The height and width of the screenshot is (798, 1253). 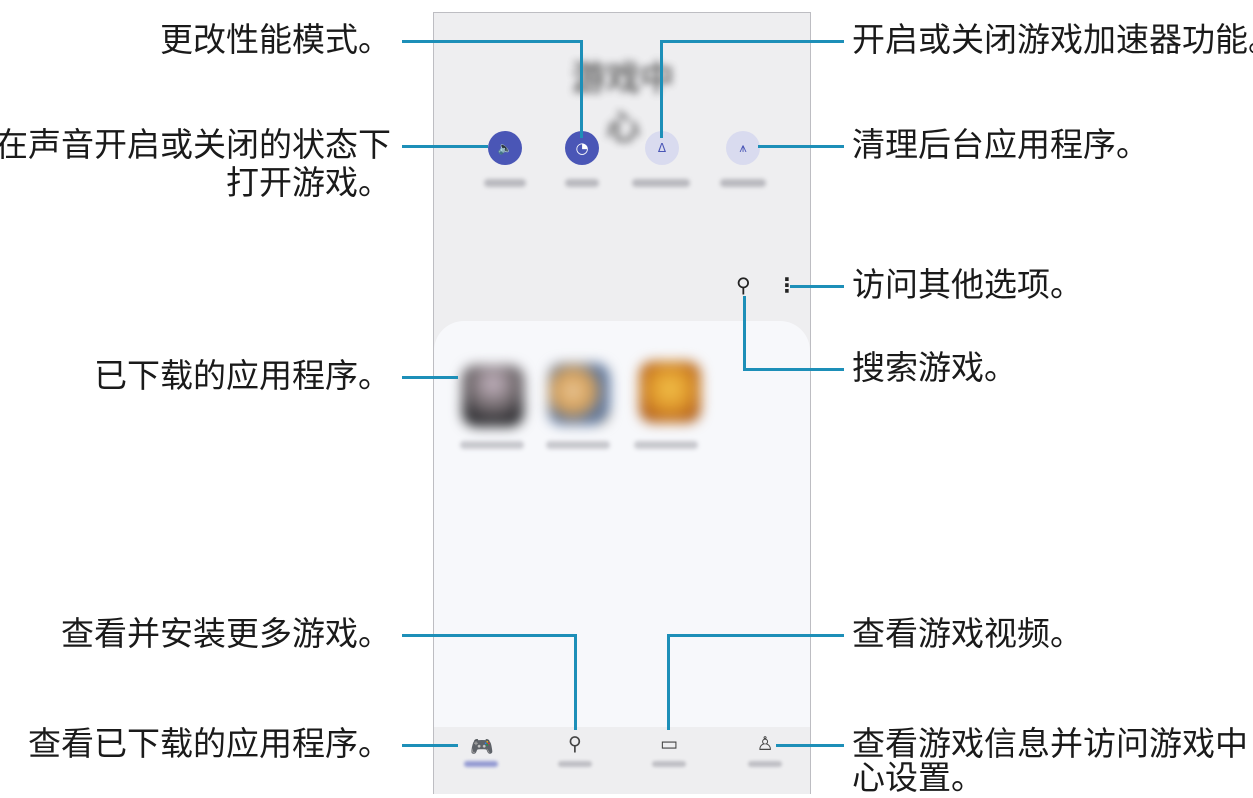 I want to click on leader-performance-v, so click(x=581, y=89).